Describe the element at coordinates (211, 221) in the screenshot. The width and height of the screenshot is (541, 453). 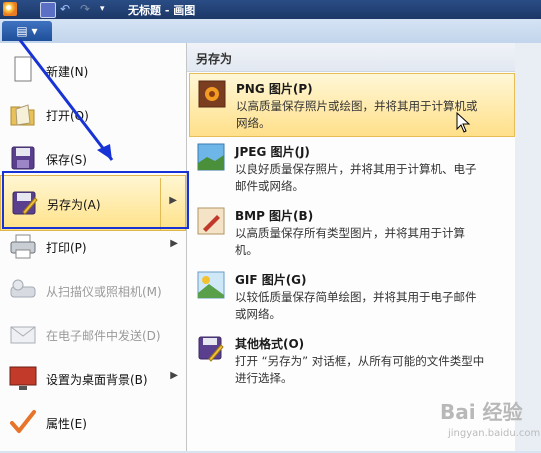
I see `bmp-image-icon` at that location.